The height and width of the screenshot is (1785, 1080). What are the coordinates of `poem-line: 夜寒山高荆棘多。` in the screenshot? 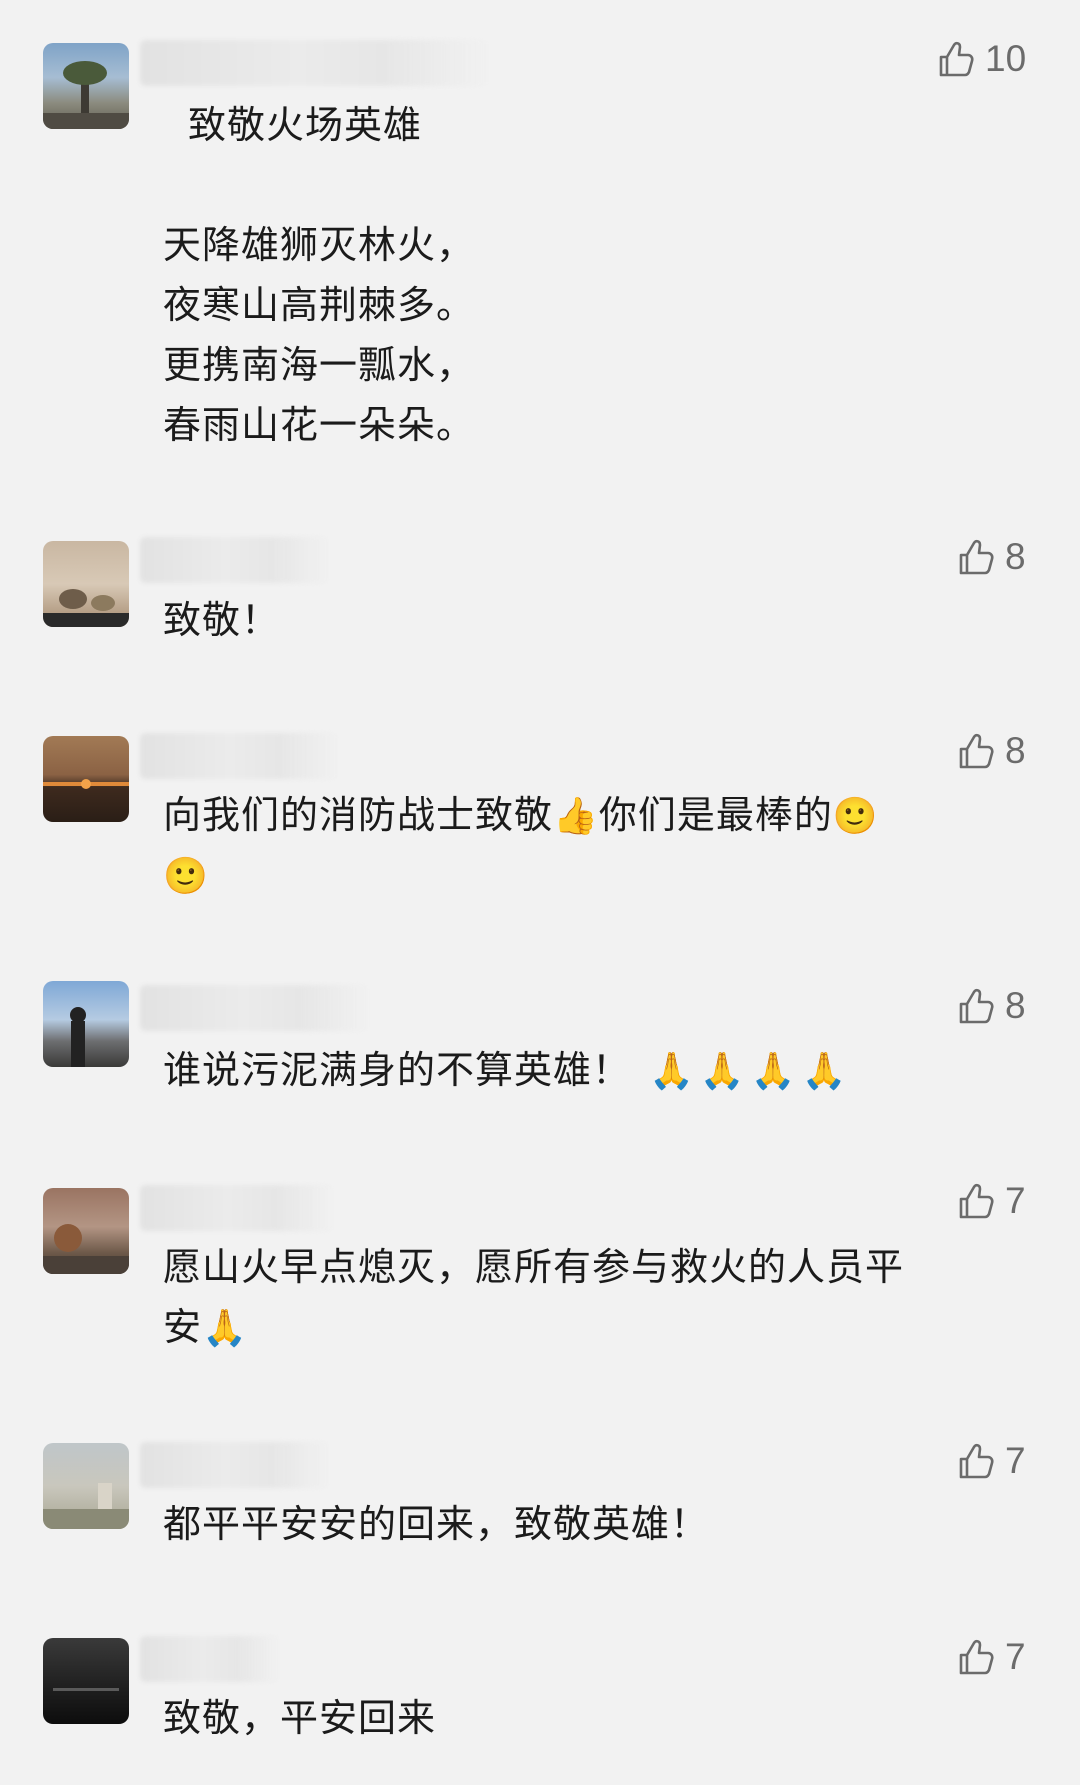 It's located at (319, 305).